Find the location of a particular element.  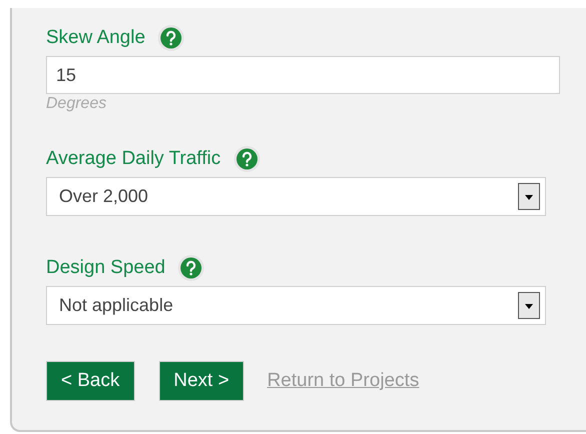

field-label: Skew Angle is located at coordinates (96, 38).